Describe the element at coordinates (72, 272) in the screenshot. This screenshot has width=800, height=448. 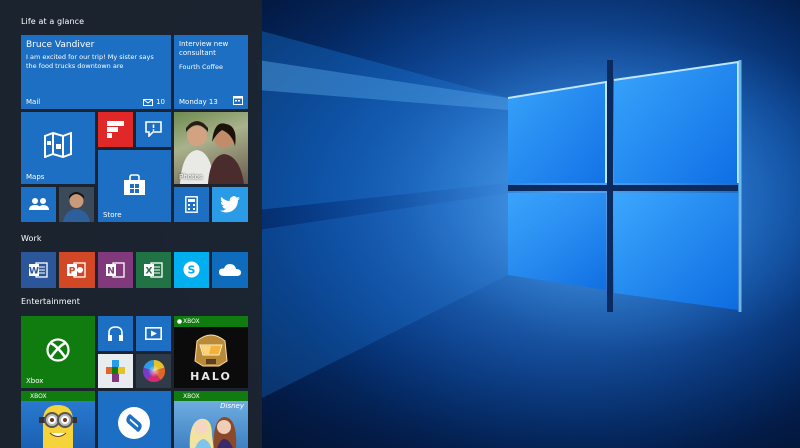
I see `svg-text: P` at that location.